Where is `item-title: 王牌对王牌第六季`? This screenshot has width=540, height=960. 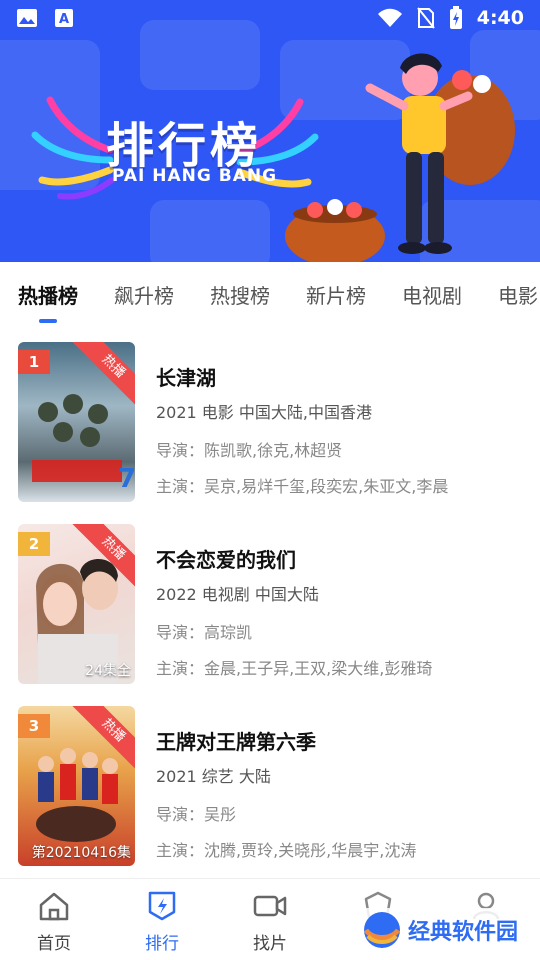 item-title: 王牌对王牌第六季 is located at coordinates (343, 740).